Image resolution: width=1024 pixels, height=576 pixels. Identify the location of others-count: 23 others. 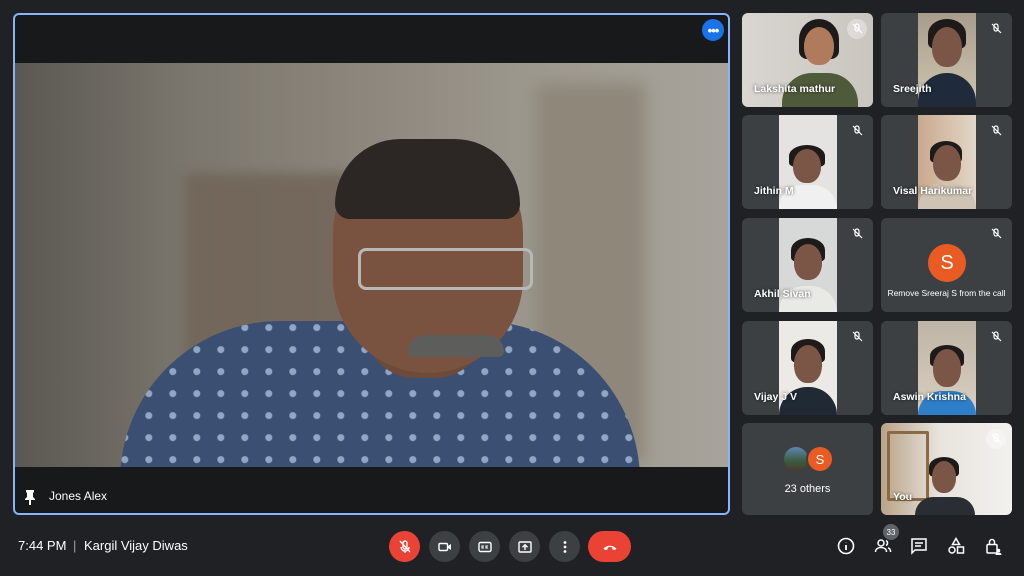
(807, 489).